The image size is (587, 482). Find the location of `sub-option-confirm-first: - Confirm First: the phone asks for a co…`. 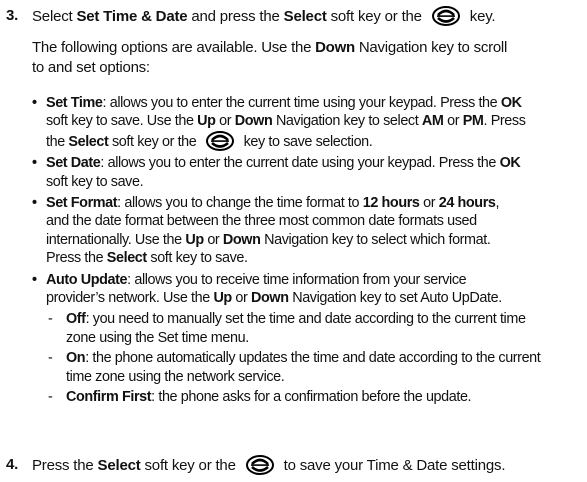

sub-option-confirm-first: - Confirm First: the phone asks for a co… is located at coordinates (260, 397).